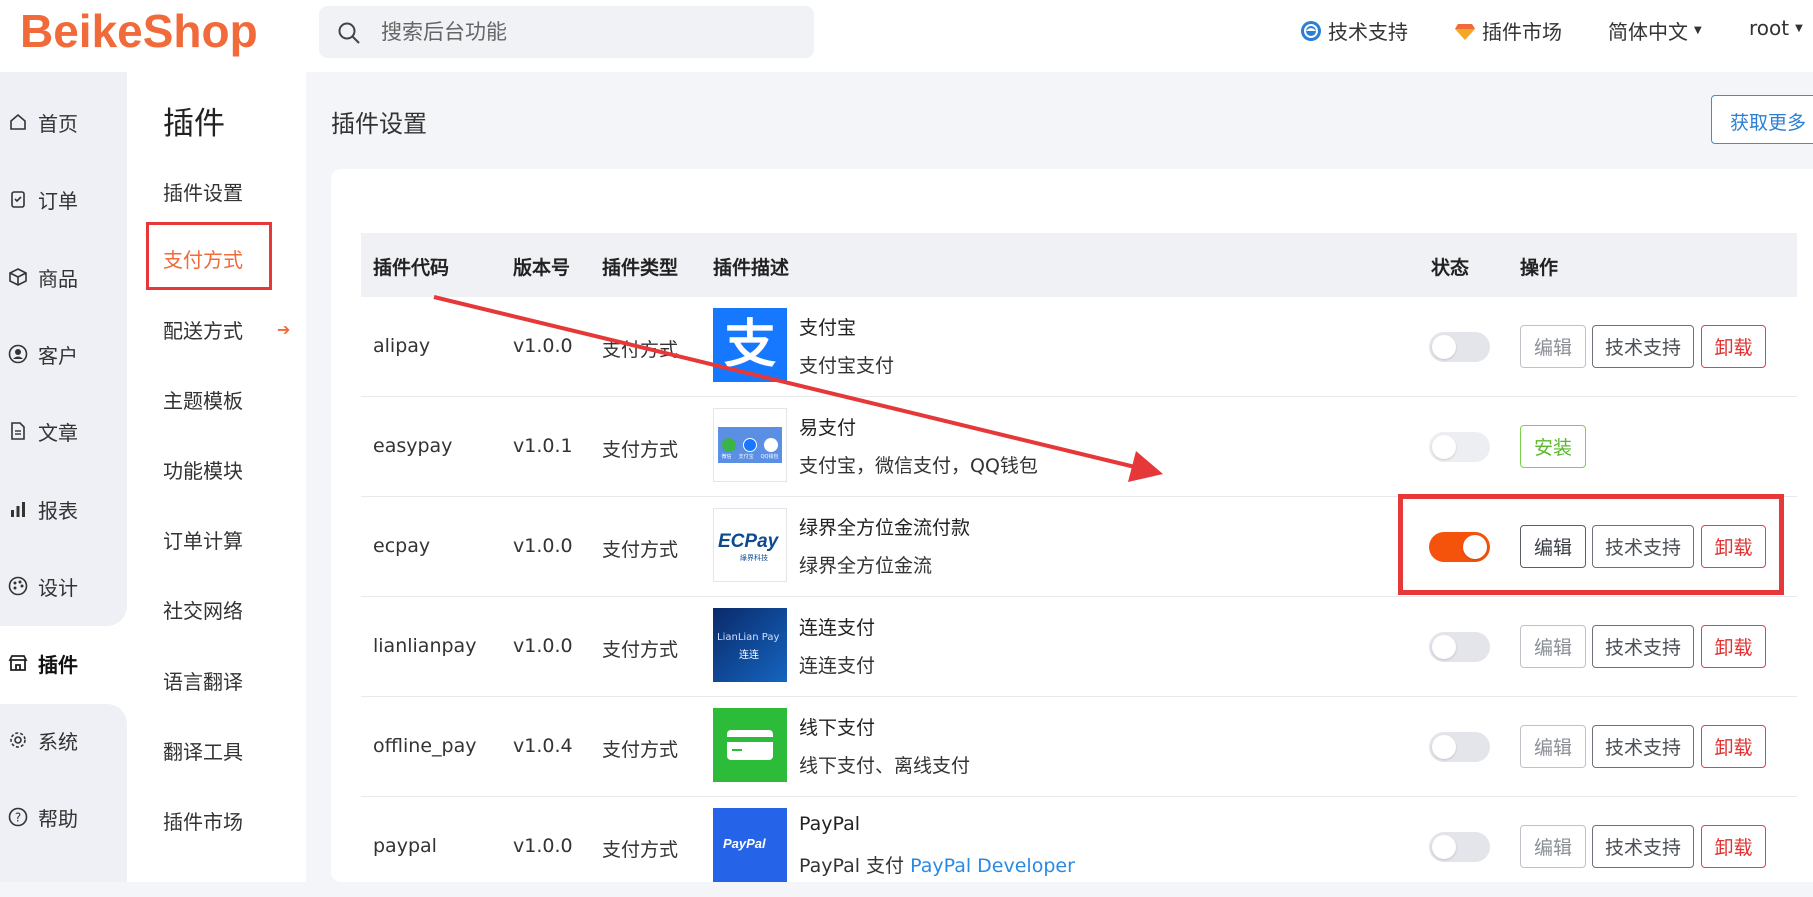 The height and width of the screenshot is (897, 1813). I want to click on search-input, so click(591, 32).